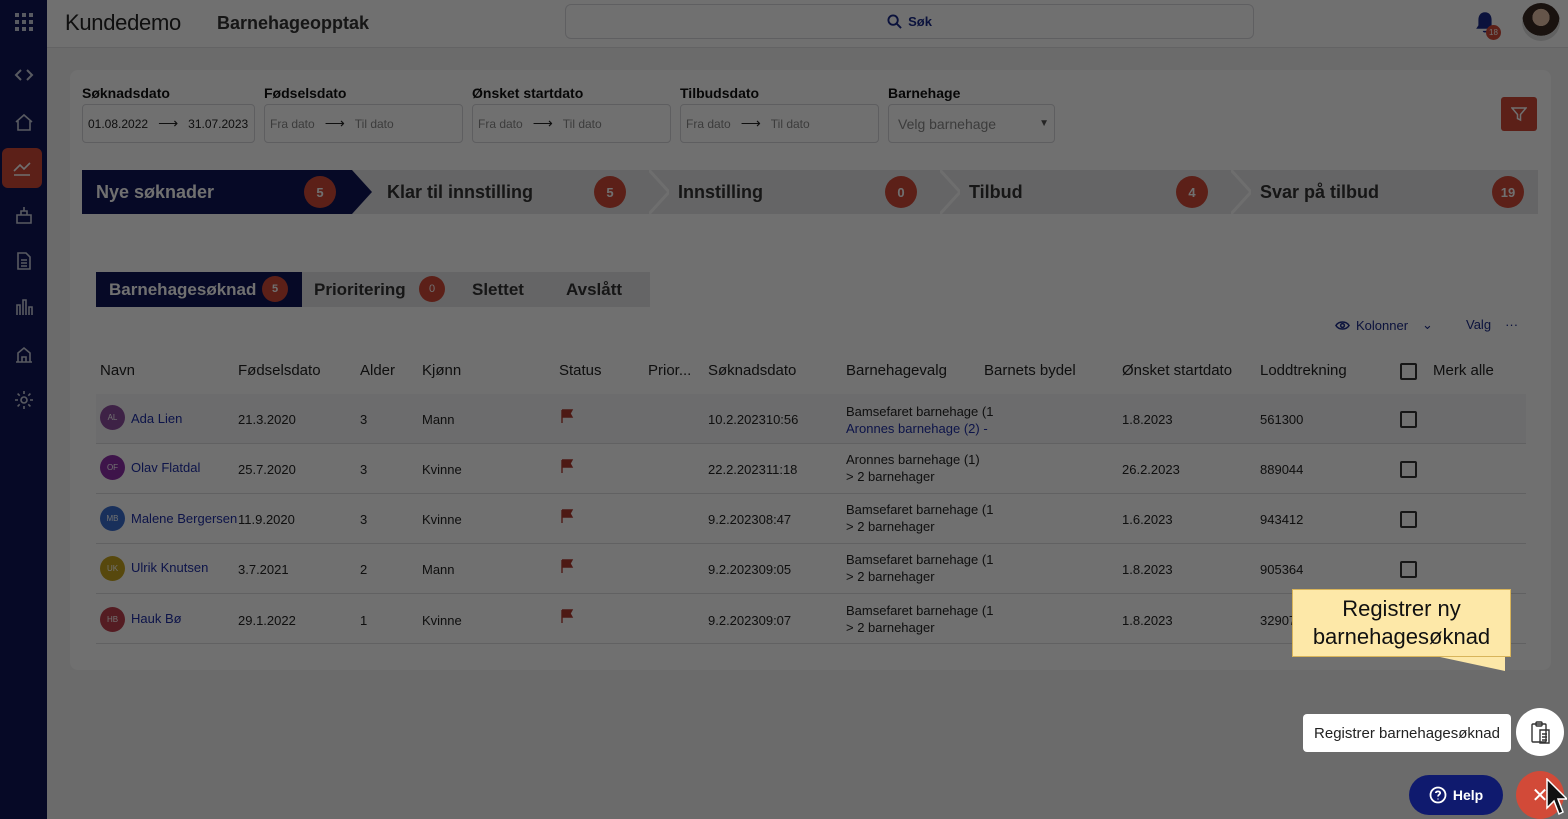 This screenshot has height=819, width=1568. Describe the element at coordinates (279, 370) in the screenshot. I see `column-header: Fødselsdato` at that location.